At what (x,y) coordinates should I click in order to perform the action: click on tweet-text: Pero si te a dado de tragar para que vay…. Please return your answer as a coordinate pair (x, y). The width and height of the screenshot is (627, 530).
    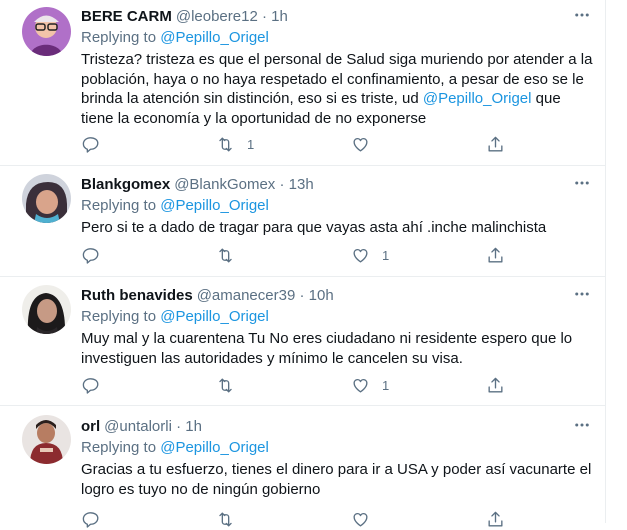
    Looking at the image, I should click on (314, 227).